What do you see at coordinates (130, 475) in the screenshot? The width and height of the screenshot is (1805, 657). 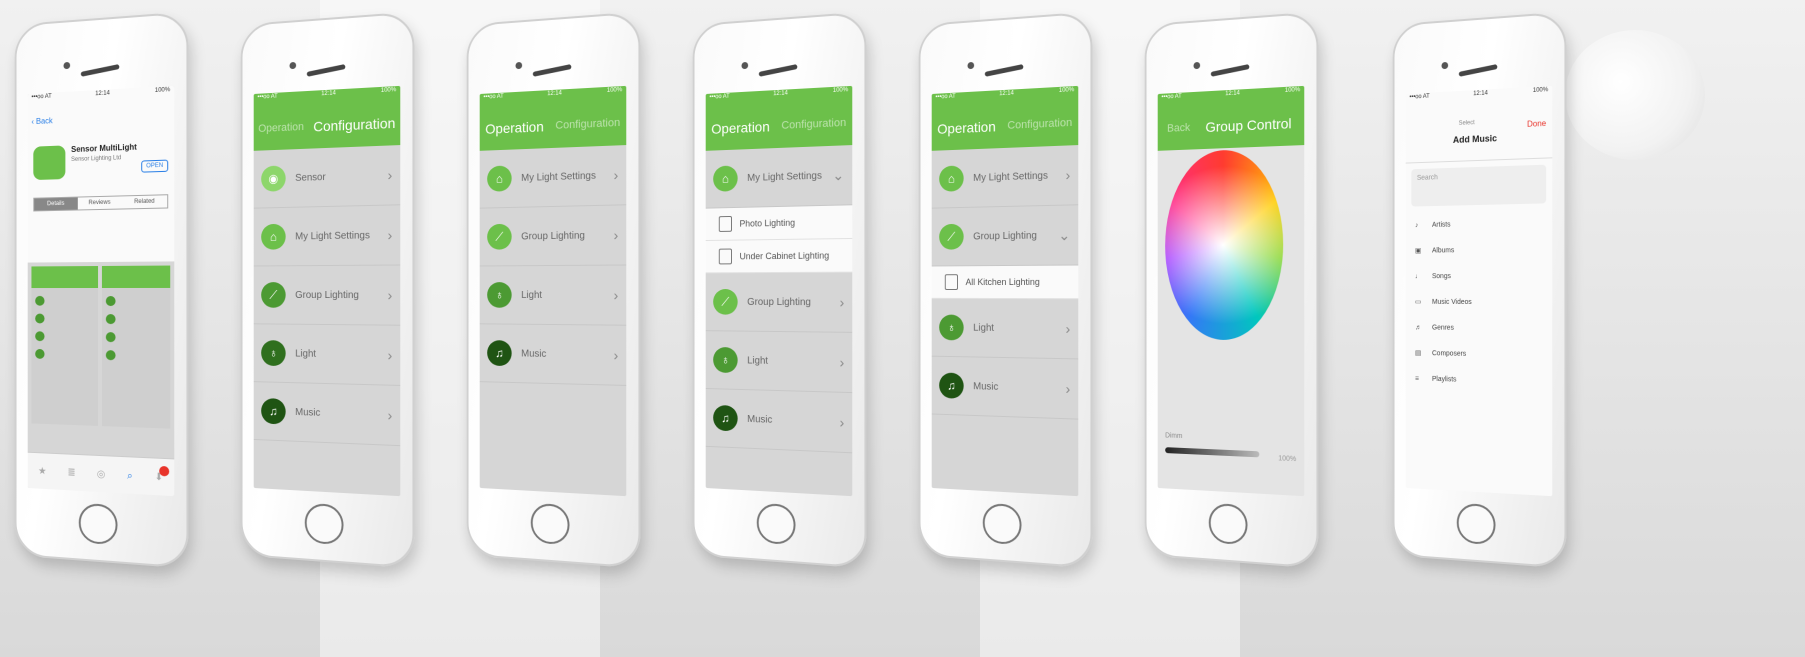 I see `tab-search-icon: ⌕` at bounding box center [130, 475].